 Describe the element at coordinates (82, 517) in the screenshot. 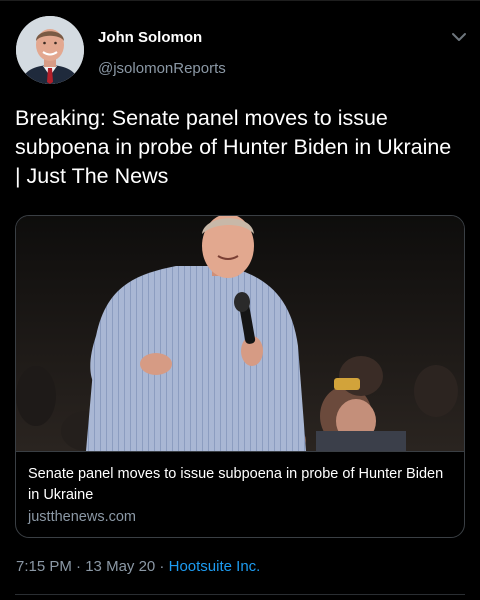

I see `card-domain: justthenews.com` at that location.